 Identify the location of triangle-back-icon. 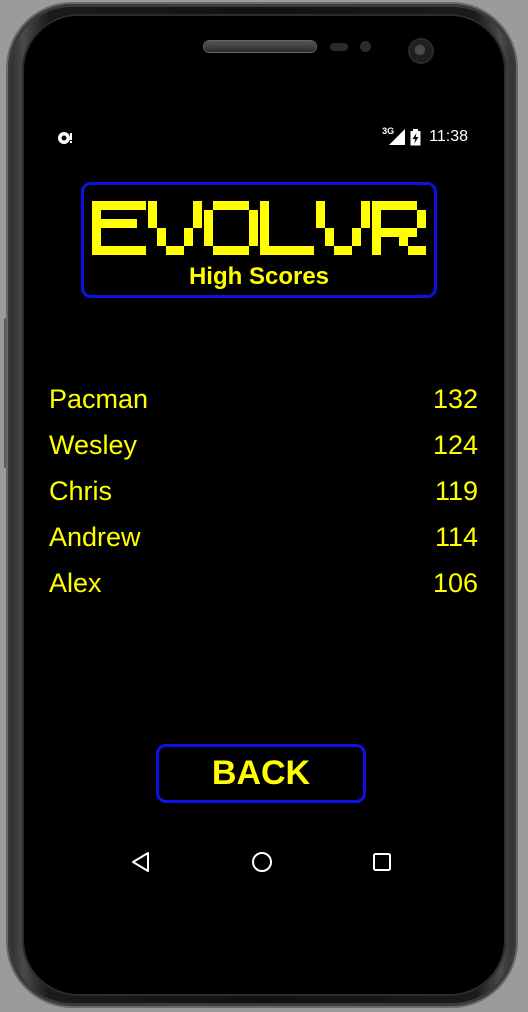
(141, 862).